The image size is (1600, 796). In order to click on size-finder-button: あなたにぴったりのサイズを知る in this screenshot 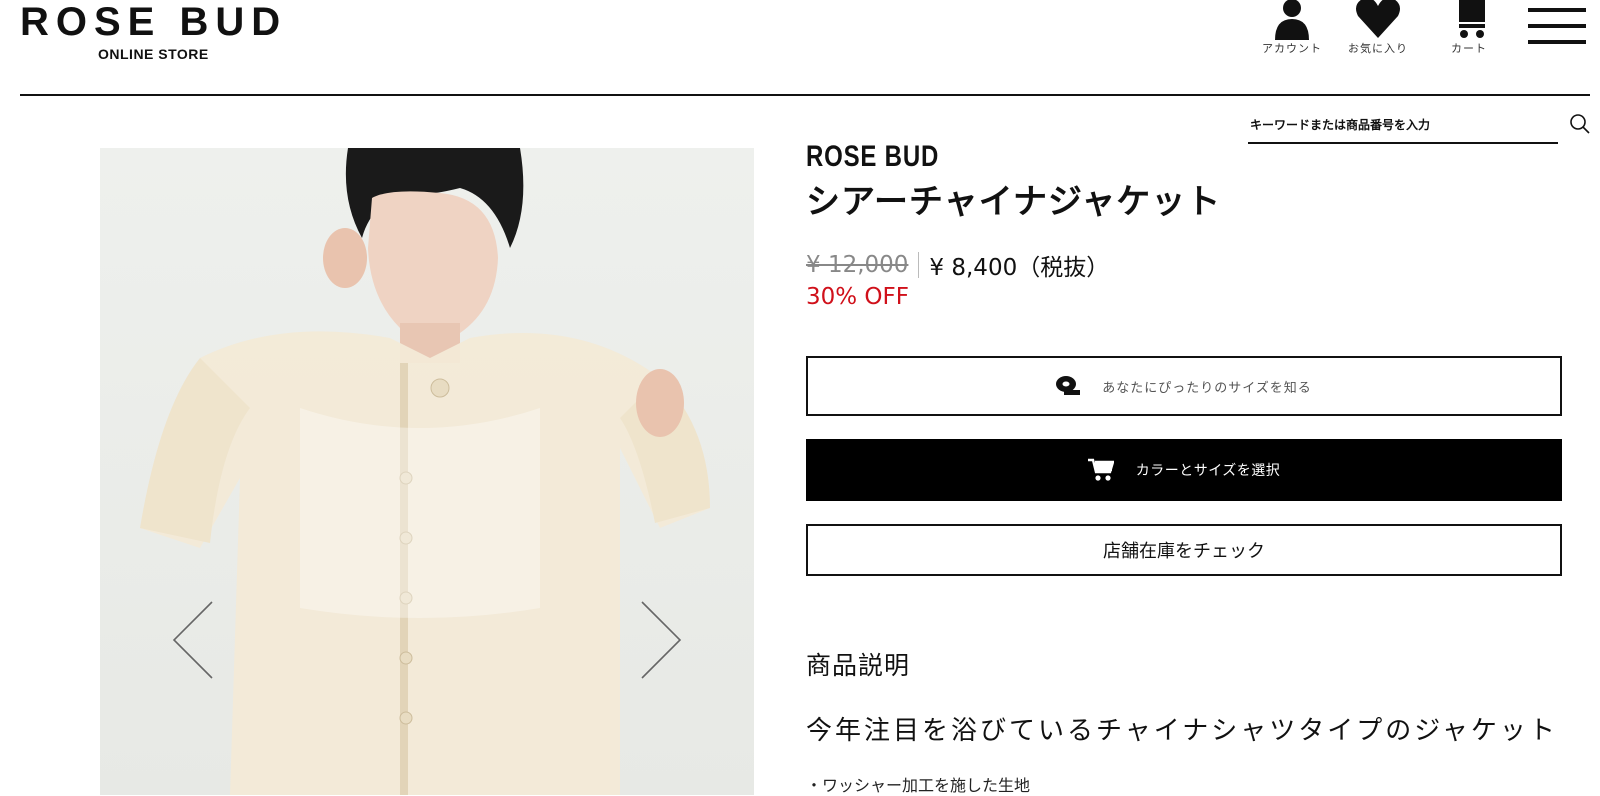, I will do `click(1184, 386)`.